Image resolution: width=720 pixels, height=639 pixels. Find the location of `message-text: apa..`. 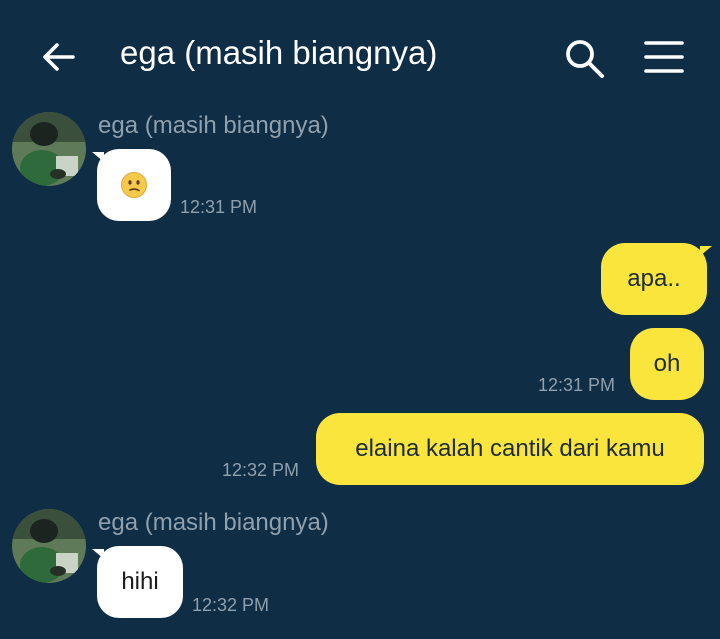

message-text: apa.. is located at coordinates (654, 278).